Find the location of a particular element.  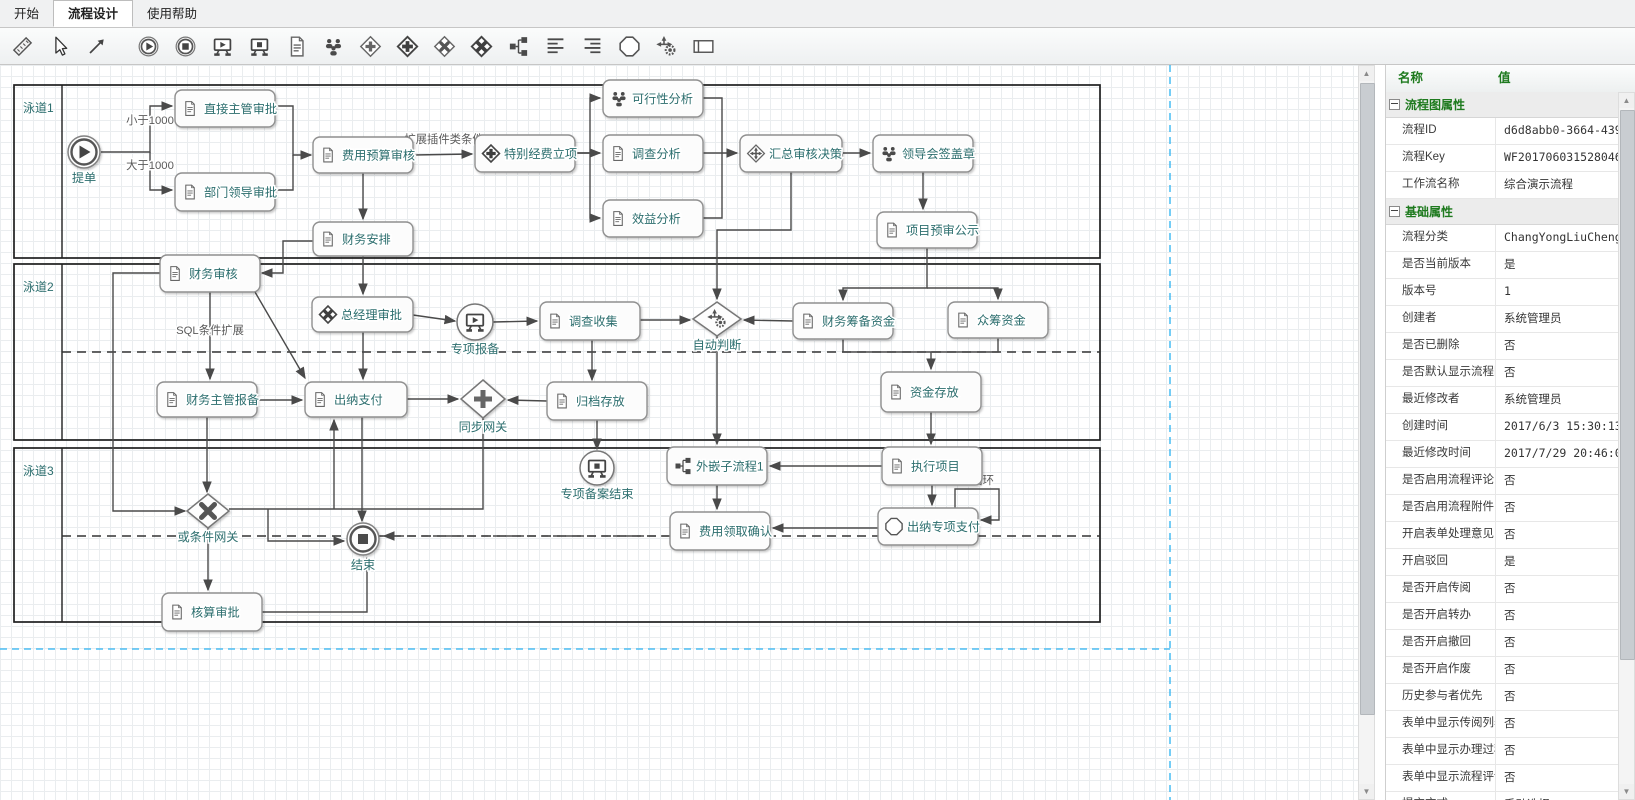

octagon-task-tool-button is located at coordinates (629, 46).